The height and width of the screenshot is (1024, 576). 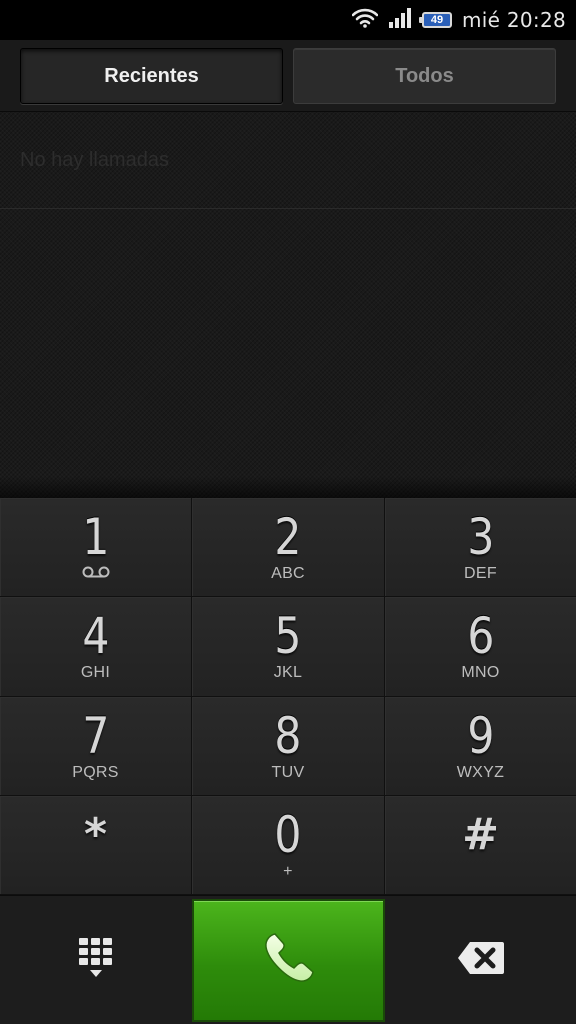 I want to click on key-letters: +, so click(x=288, y=871).